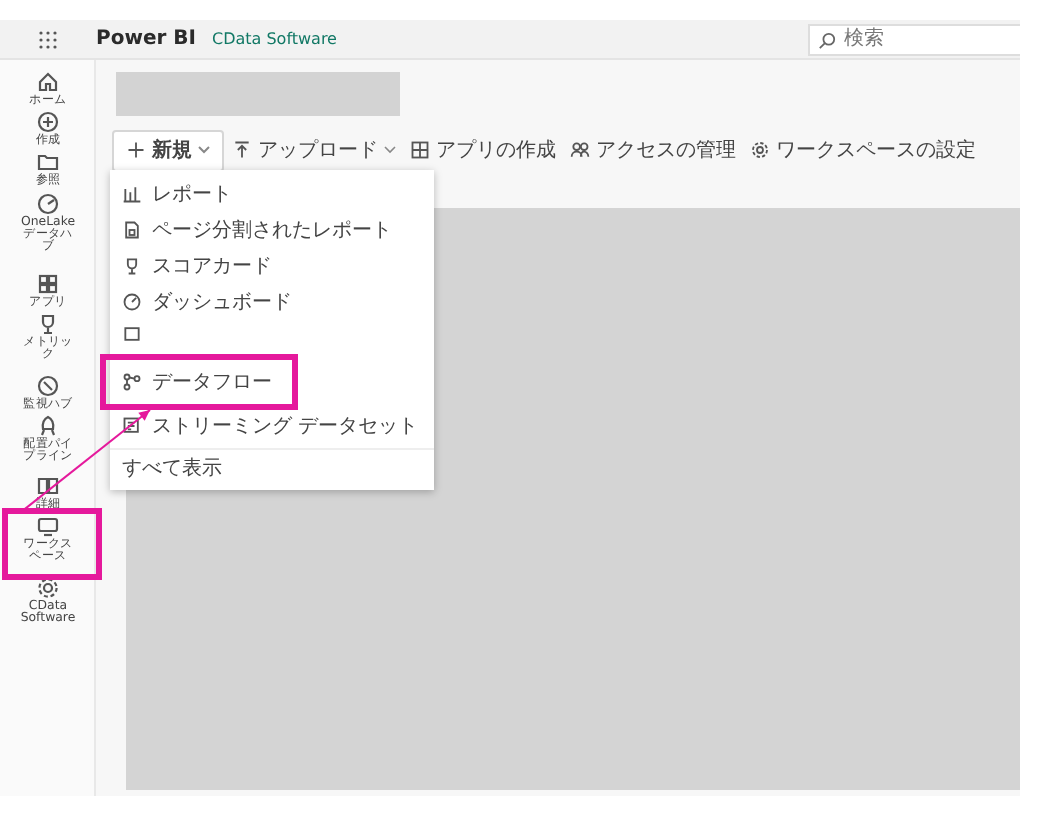  What do you see at coordinates (827, 40) in the screenshot?
I see `search-icon` at bounding box center [827, 40].